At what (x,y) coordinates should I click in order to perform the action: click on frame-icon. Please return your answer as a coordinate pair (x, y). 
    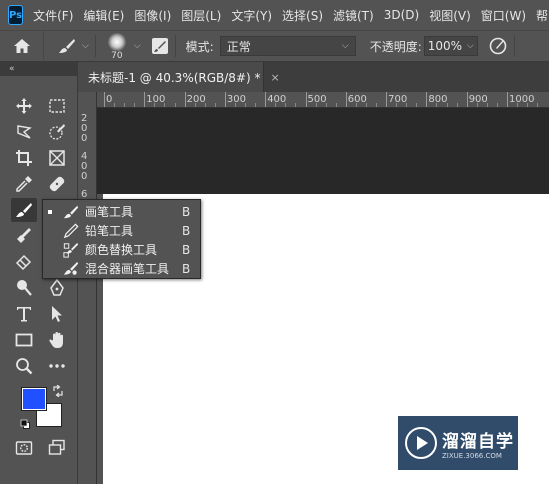
    Looking at the image, I should click on (57, 158).